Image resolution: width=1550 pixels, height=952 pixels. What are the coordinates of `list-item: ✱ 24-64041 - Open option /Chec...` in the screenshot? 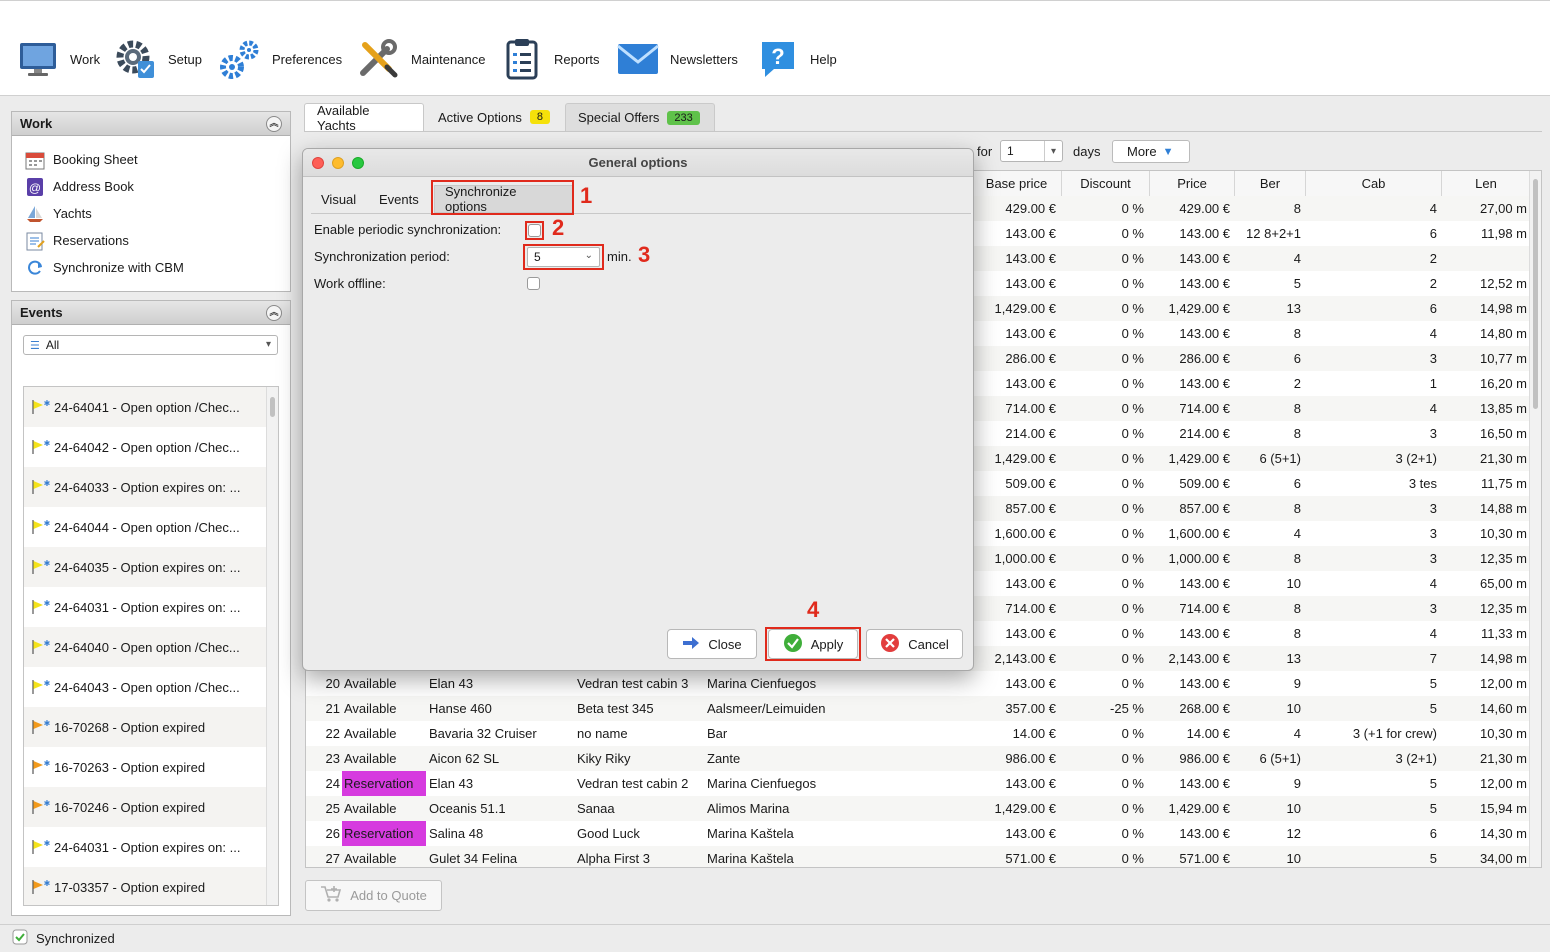 It's located at (151, 407).